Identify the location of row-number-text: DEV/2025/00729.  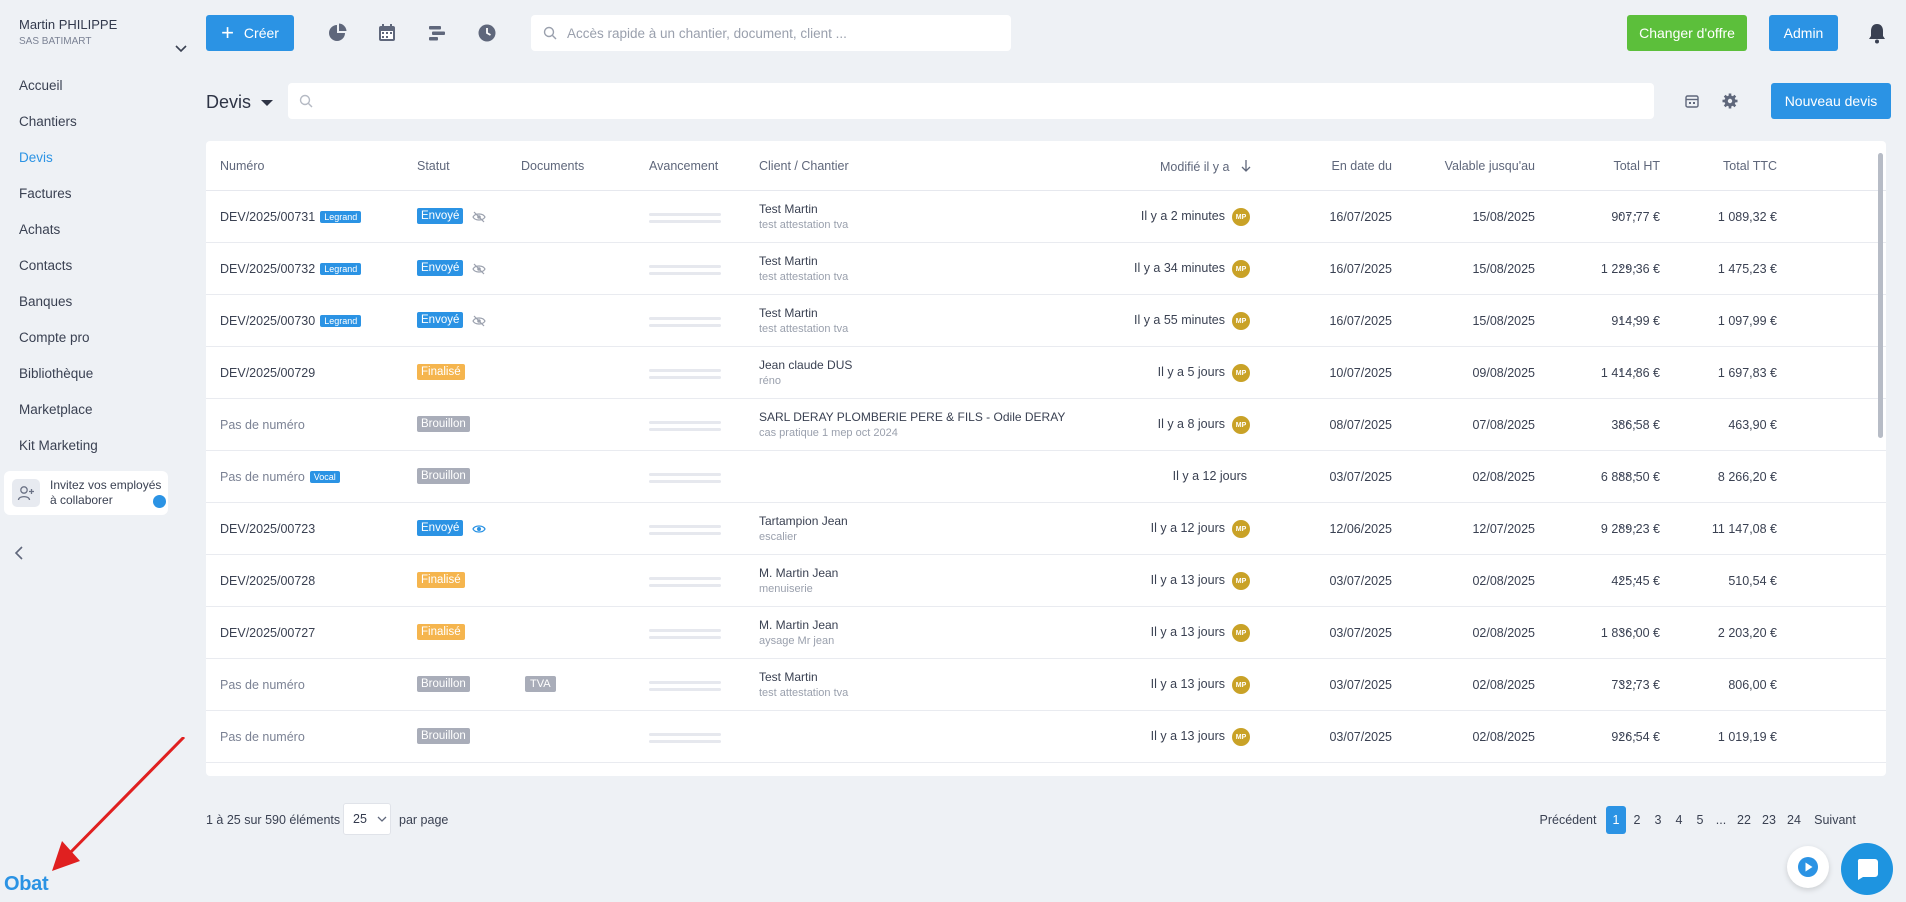
(268, 373).